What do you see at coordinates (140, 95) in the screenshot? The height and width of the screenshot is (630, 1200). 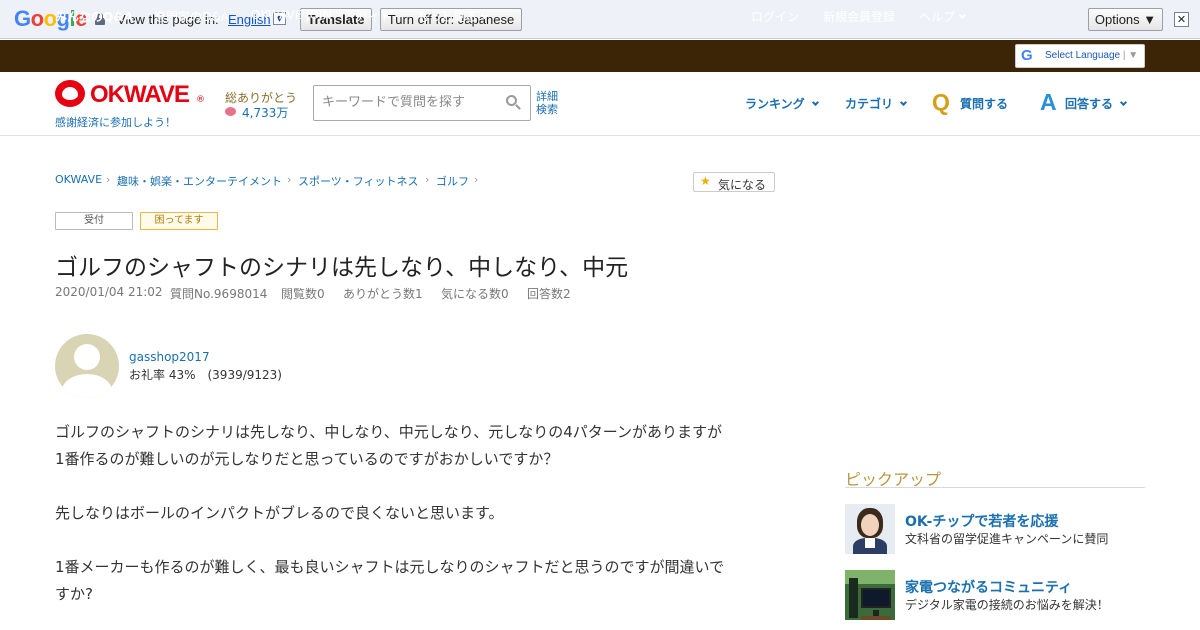 I see `logo-text: OKWAVE` at bounding box center [140, 95].